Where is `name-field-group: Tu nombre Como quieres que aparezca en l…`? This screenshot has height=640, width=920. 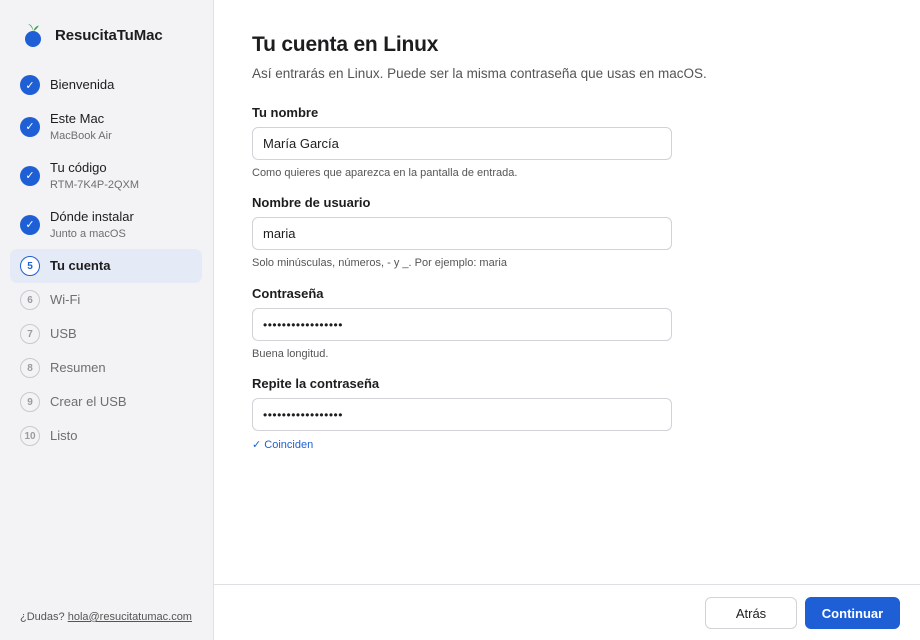 name-field-group: Tu nombre Como quieres que aparezca en l… is located at coordinates (462, 142).